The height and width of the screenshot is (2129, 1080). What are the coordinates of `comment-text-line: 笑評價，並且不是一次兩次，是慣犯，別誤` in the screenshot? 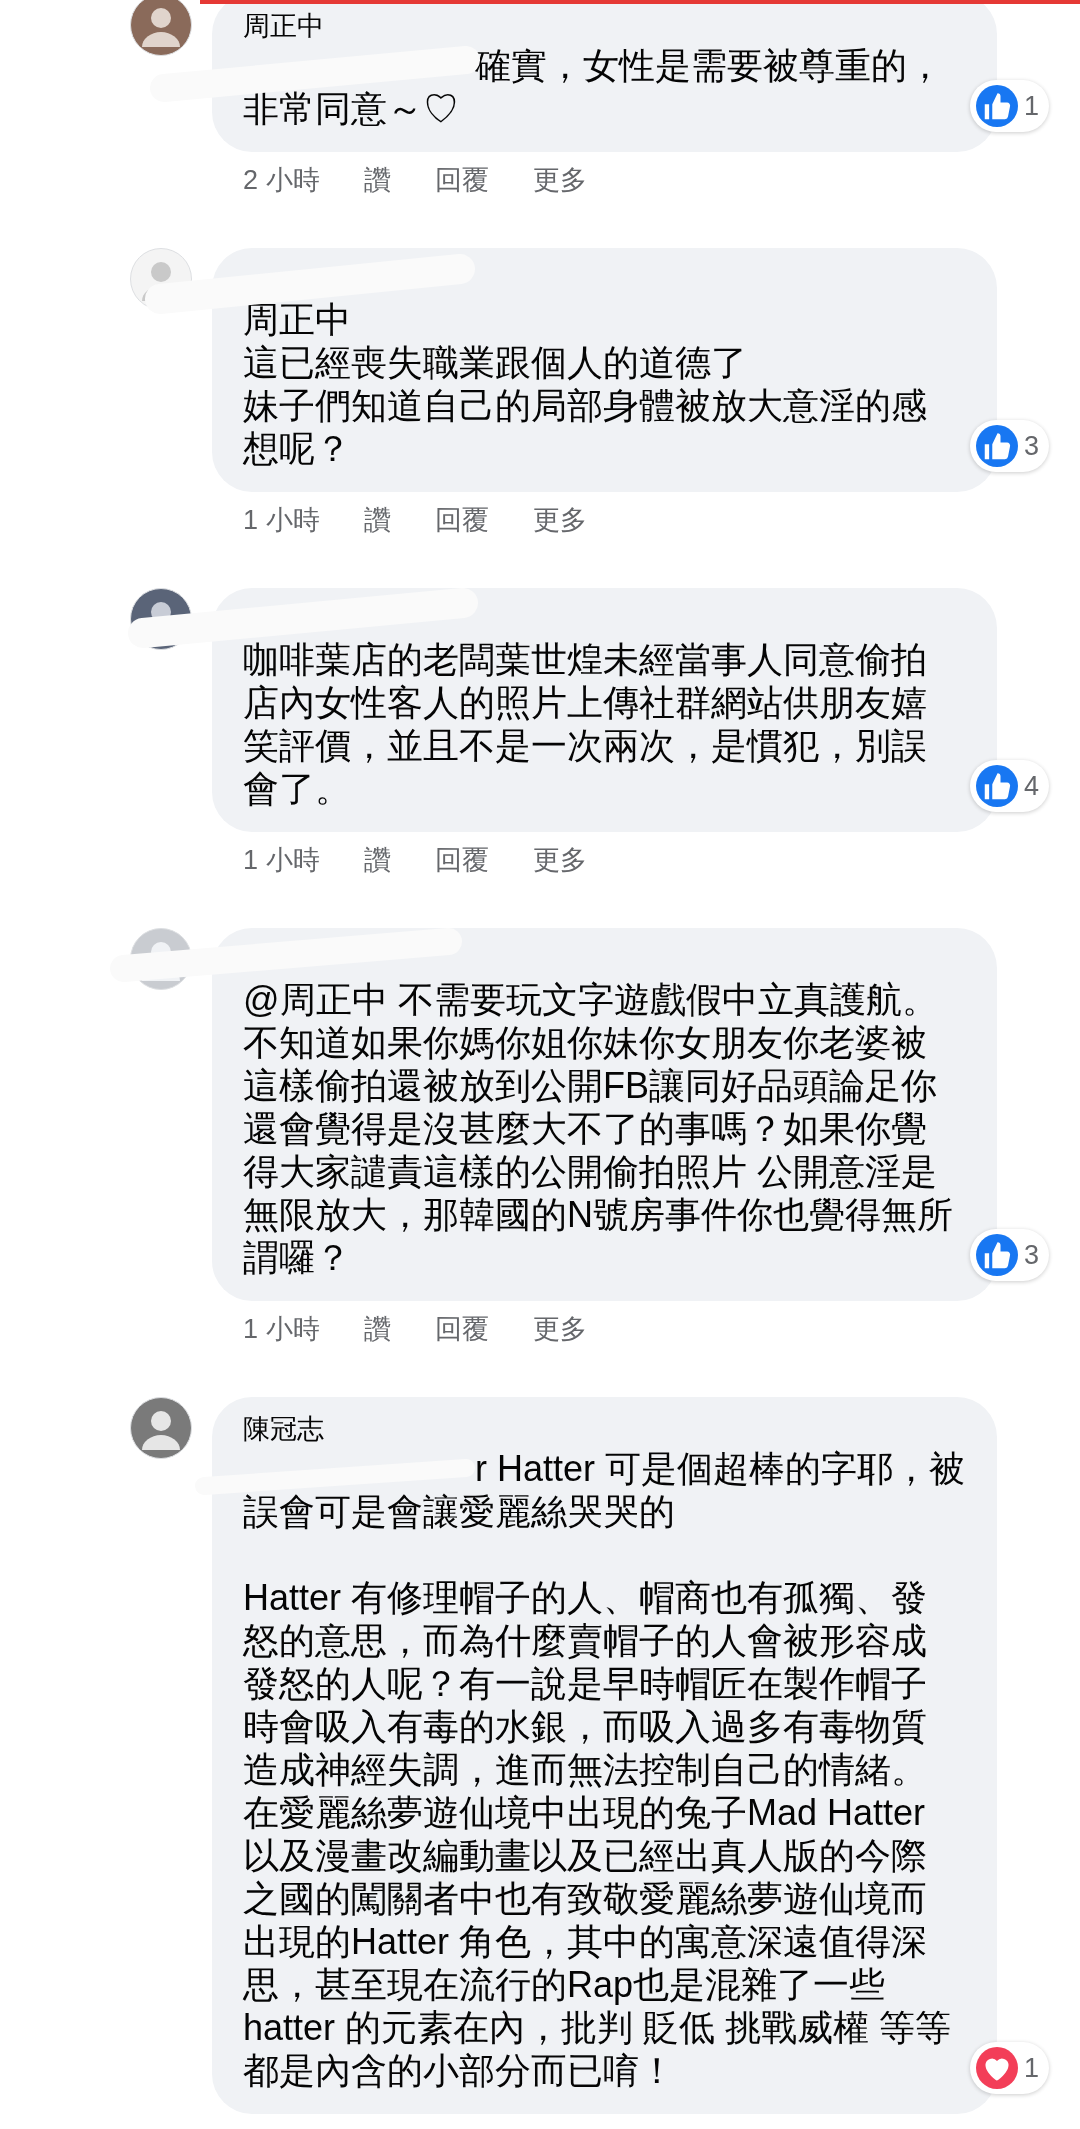 It's located at (585, 745).